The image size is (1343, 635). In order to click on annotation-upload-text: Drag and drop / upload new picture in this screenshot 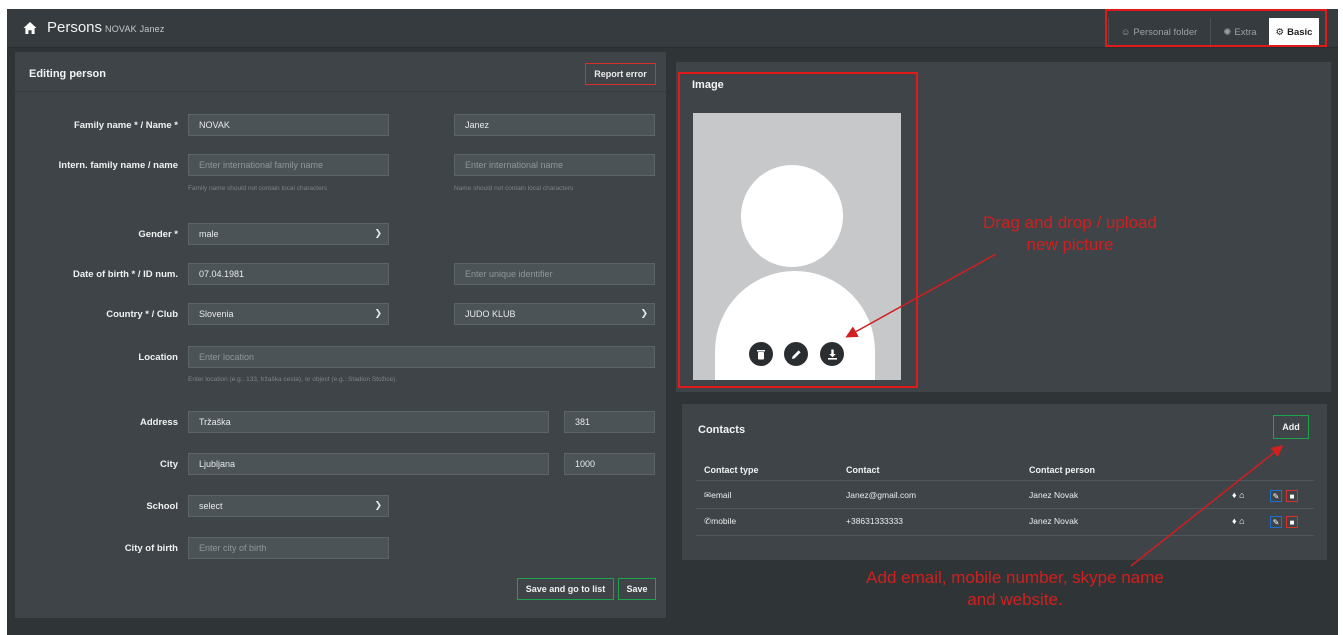, I will do `click(1070, 234)`.